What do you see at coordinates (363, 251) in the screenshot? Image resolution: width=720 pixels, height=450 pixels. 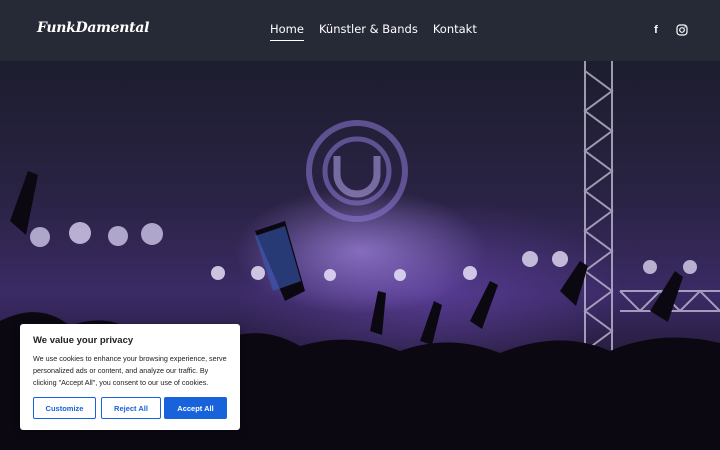 I see `stage-lights` at bounding box center [363, 251].